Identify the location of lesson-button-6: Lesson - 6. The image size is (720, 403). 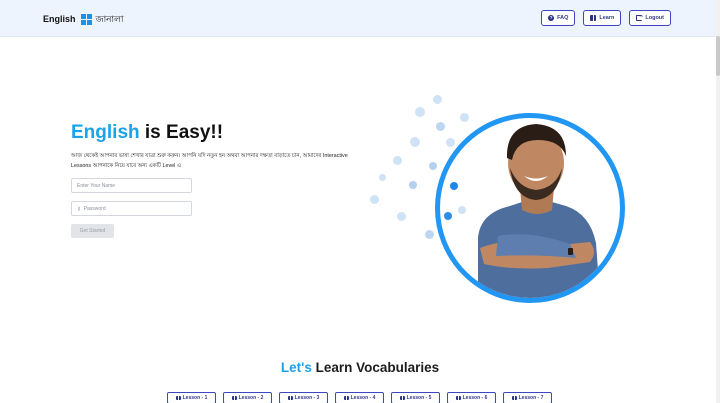
(471, 397).